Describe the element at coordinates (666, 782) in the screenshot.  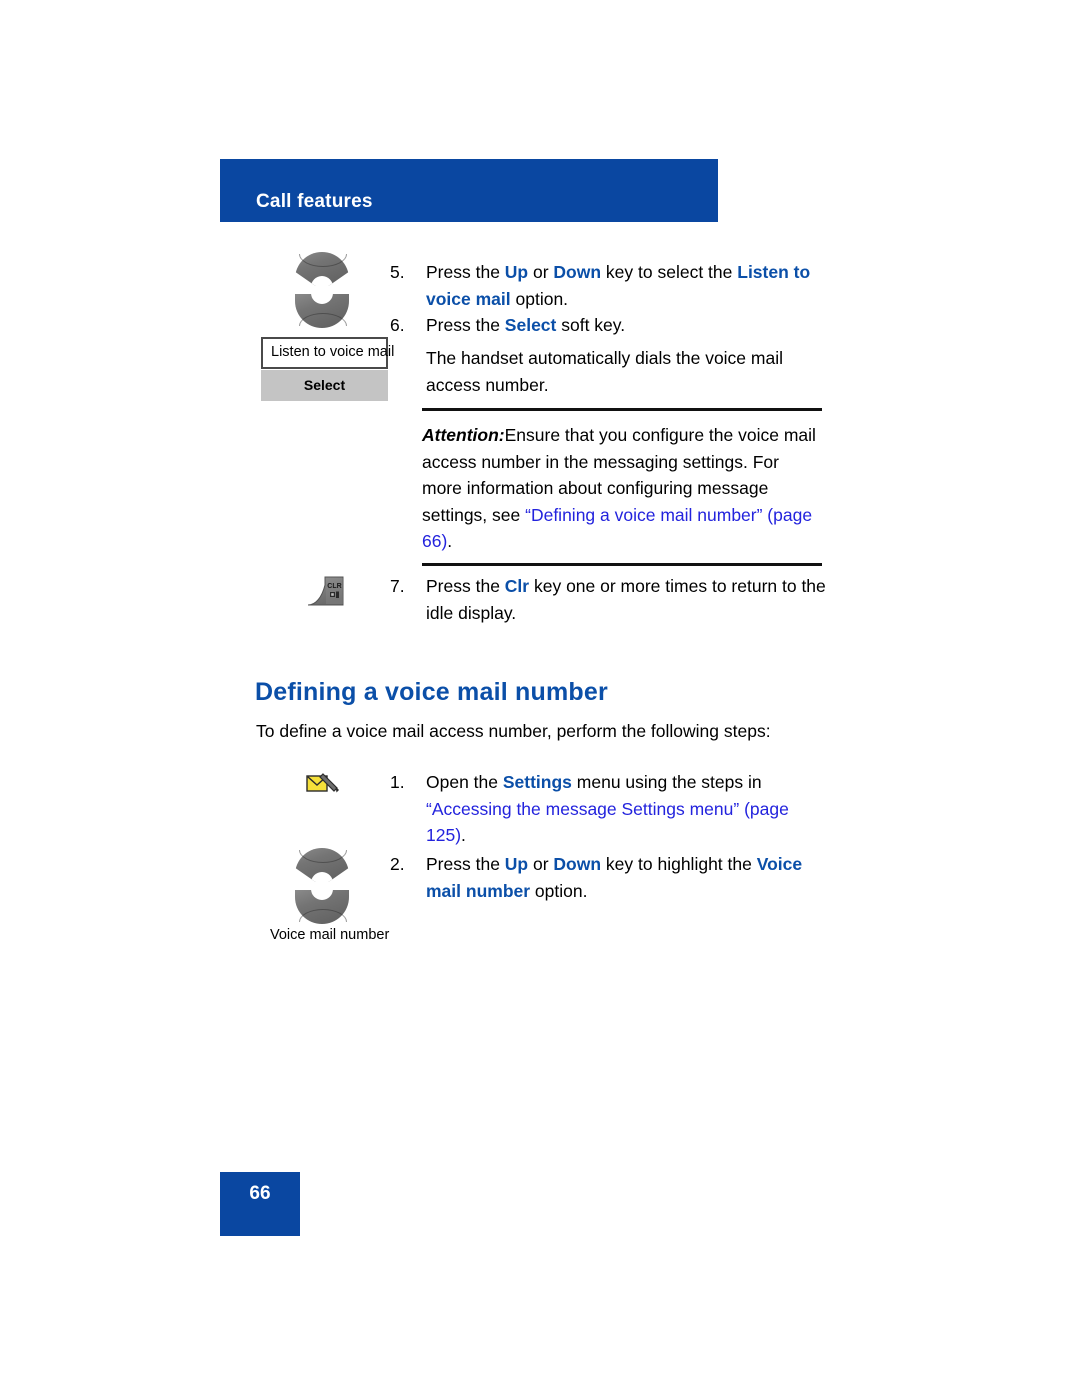
I see `step-text-mid1: menu using the steps in` at that location.